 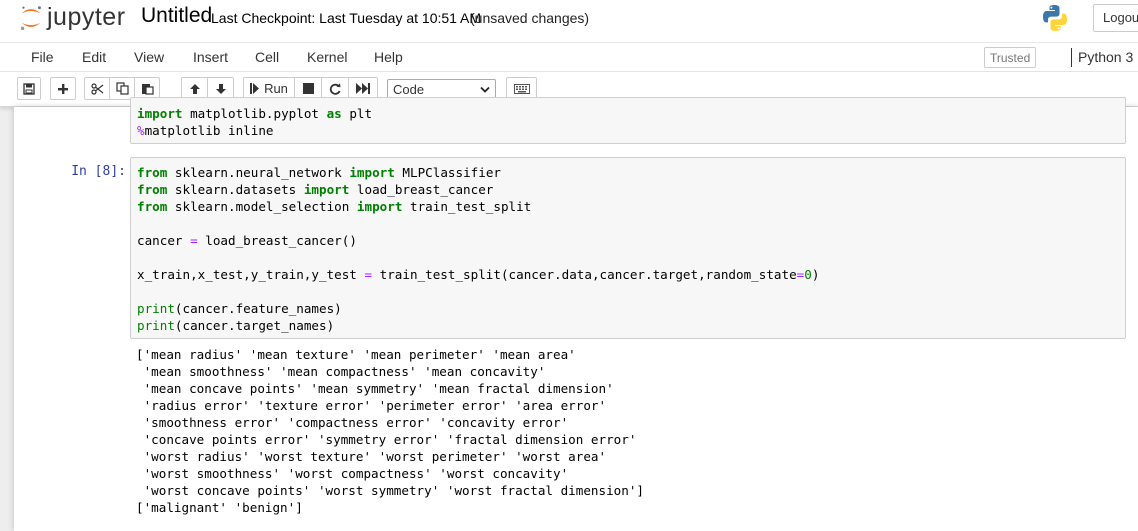 What do you see at coordinates (409, 89) in the screenshot?
I see `cell-type-value: Code` at bounding box center [409, 89].